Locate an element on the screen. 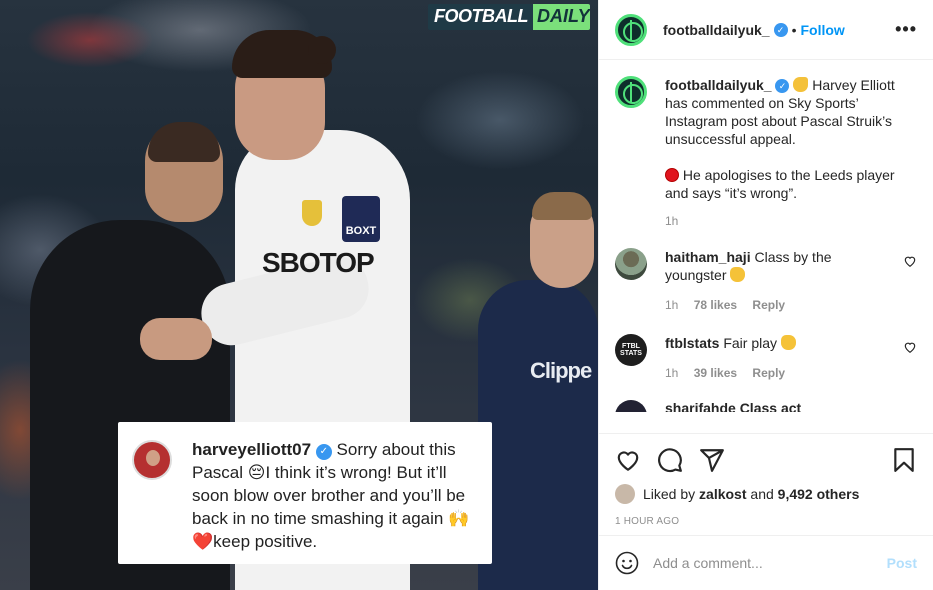 This screenshot has width=933, height=590. partial-comment-item: sharifahde Class act is located at coordinates (766, 406).